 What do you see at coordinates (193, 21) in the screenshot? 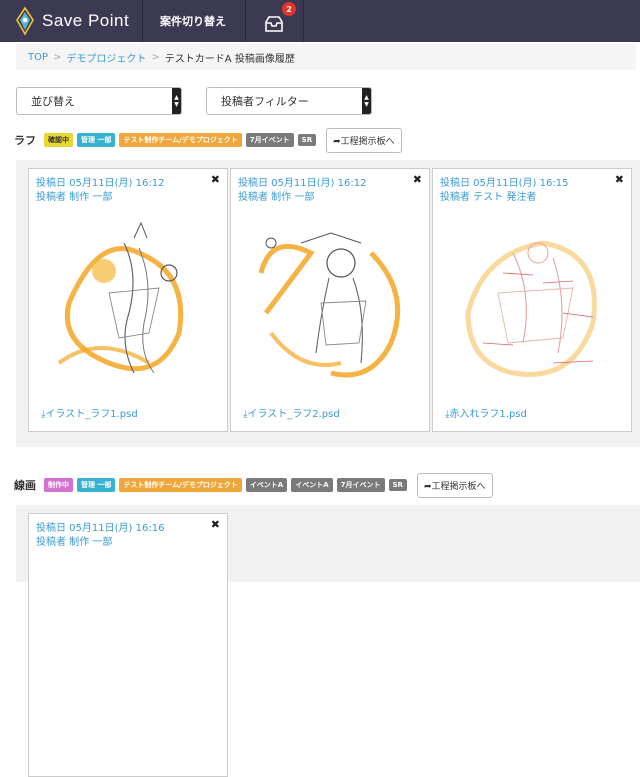
I see `project-switch-button: 案件切り替え` at bounding box center [193, 21].